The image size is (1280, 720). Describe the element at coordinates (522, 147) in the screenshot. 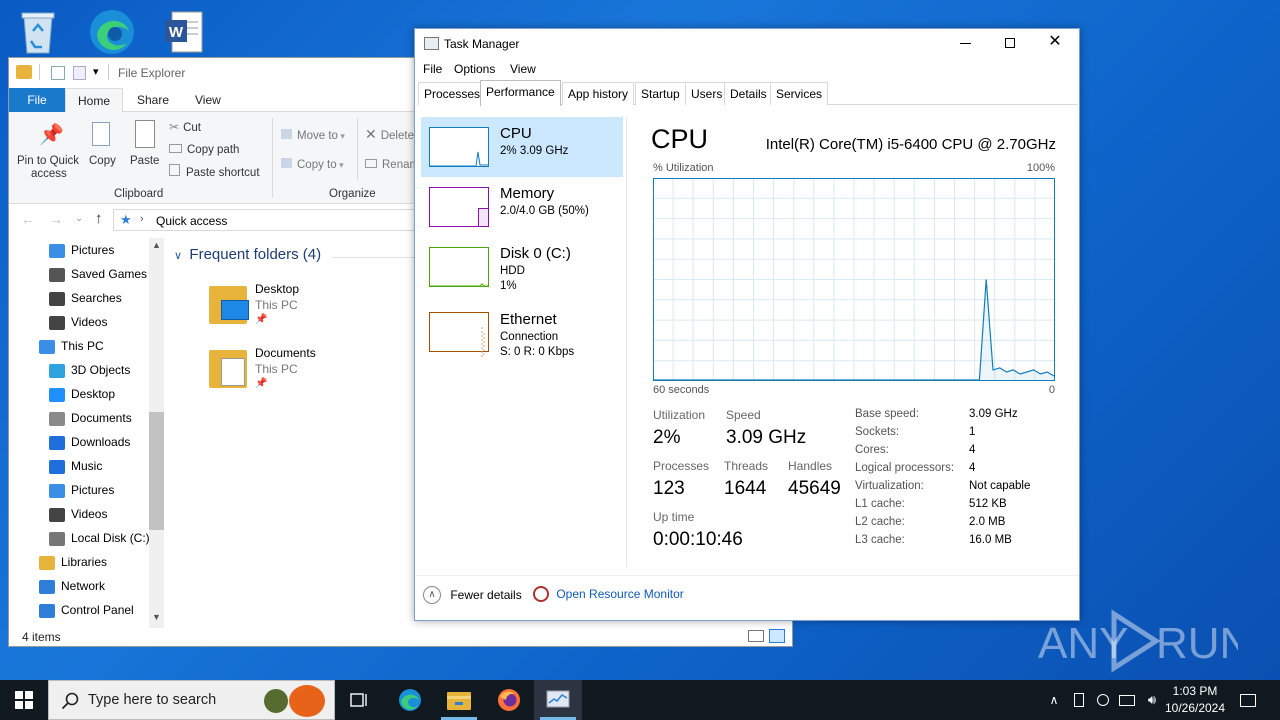

I see `perf-item-cpu: CPU 2% 3.09 GHz` at that location.